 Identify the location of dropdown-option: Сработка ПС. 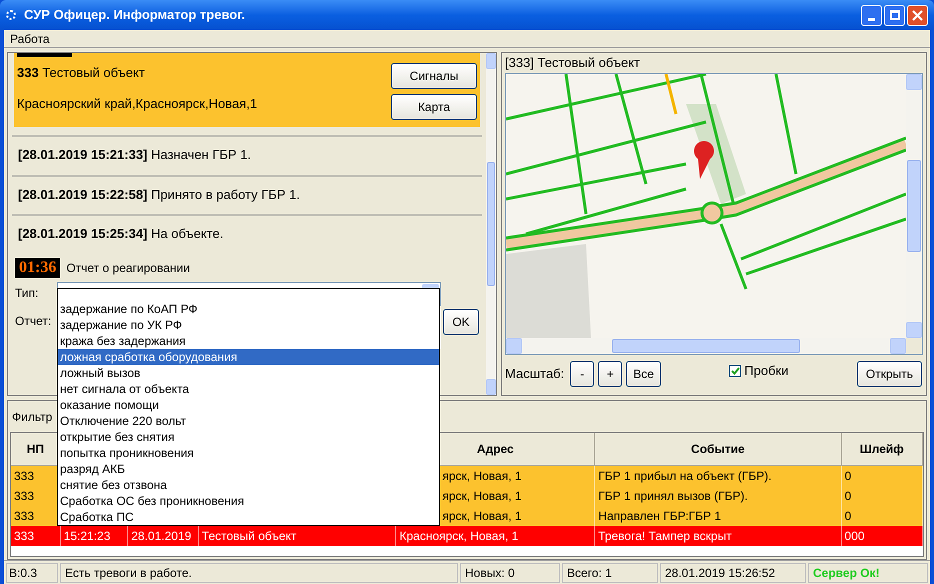
(248, 517).